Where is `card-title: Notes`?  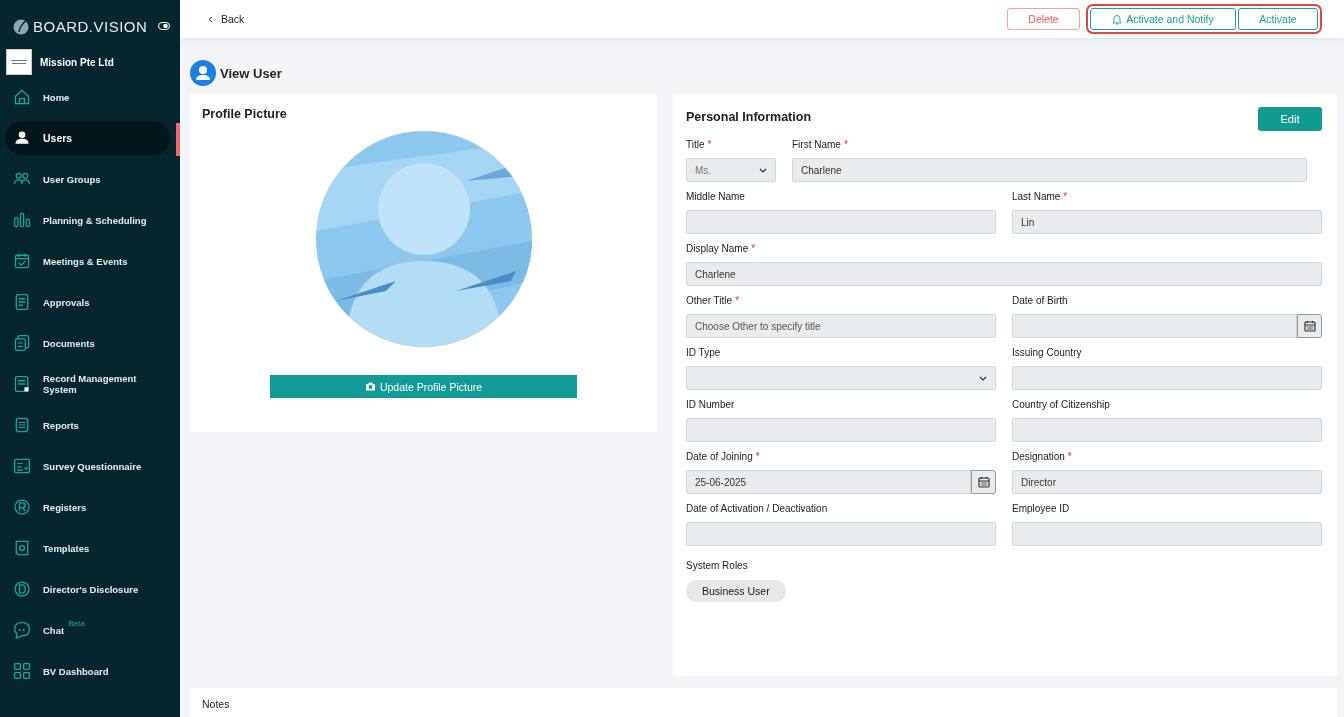 card-title: Notes is located at coordinates (216, 704).